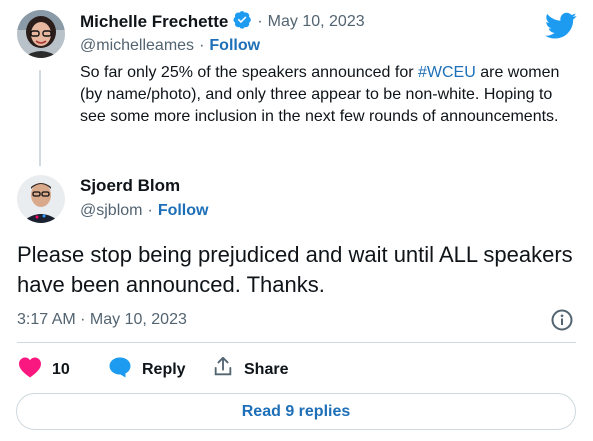 Image resolution: width=593 pixels, height=441 pixels. I want to click on author-name: Sjoerd Blom, so click(130, 185).